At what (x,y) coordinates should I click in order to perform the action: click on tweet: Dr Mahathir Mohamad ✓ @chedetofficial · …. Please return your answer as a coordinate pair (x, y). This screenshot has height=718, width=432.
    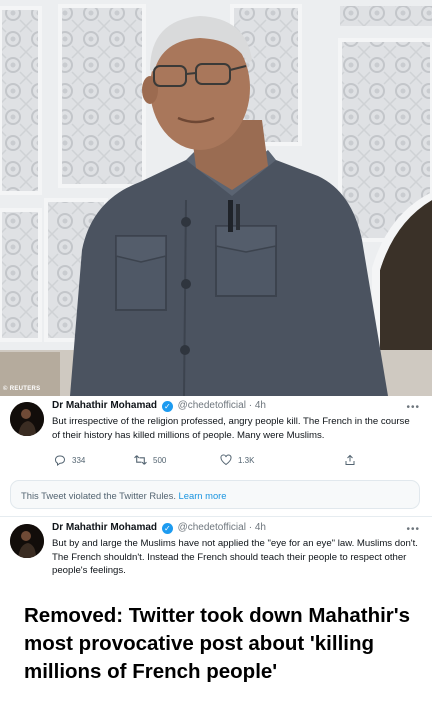
    Looking at the image, I should click on (216, 554).